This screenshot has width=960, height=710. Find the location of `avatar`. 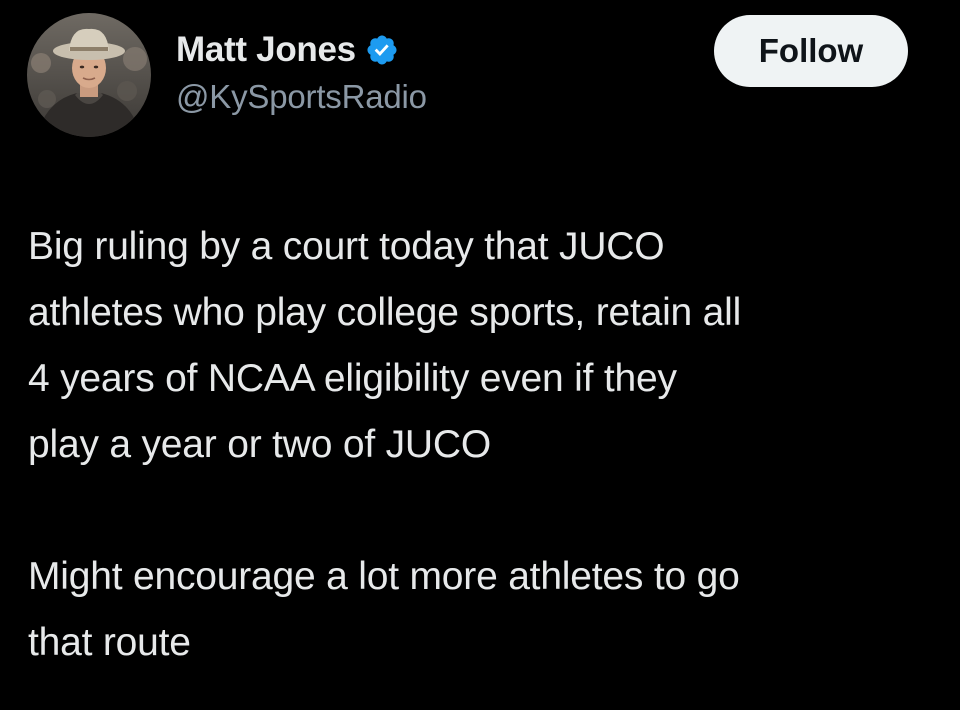

avatar is located at coordinates (89, 75).